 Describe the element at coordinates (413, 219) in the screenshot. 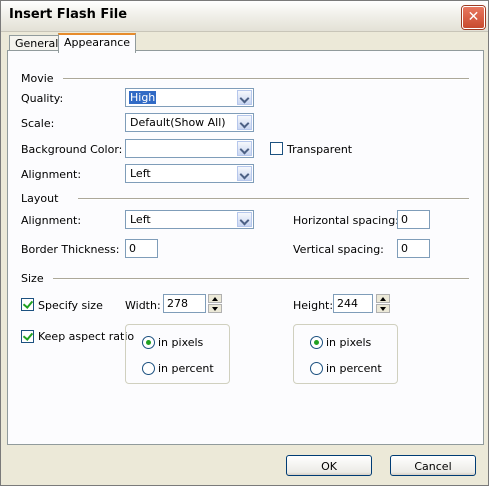

I see `hspacing-input: 0` at that location.